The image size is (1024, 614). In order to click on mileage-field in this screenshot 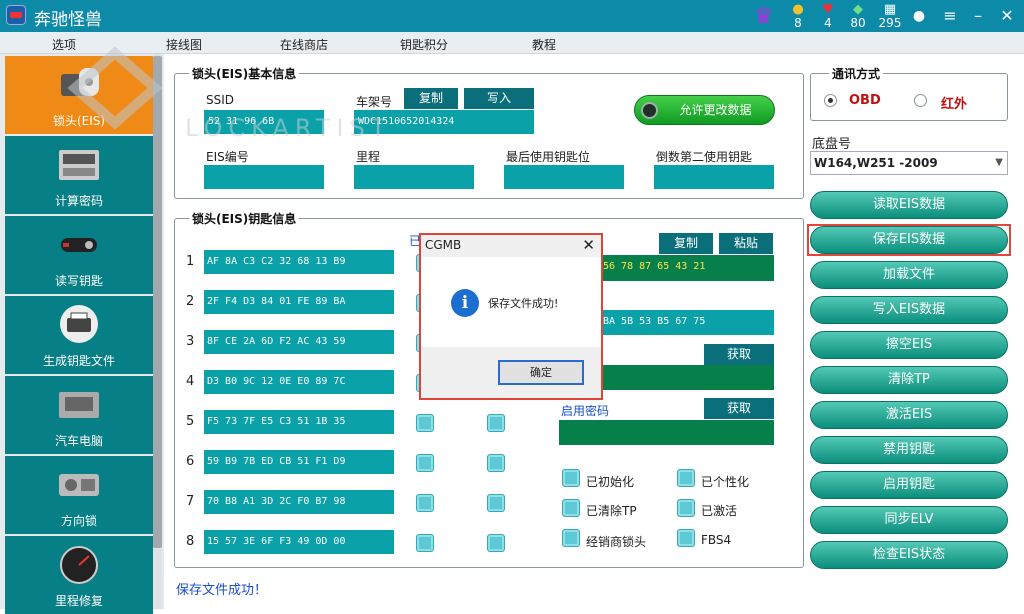, I will do `click(414, 177)`.